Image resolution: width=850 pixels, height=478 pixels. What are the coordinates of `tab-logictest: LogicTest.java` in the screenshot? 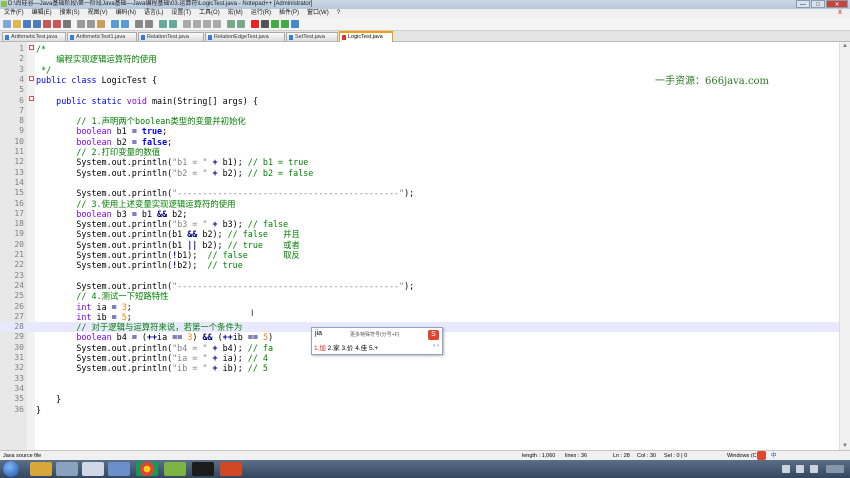 It's located at (366, 36).